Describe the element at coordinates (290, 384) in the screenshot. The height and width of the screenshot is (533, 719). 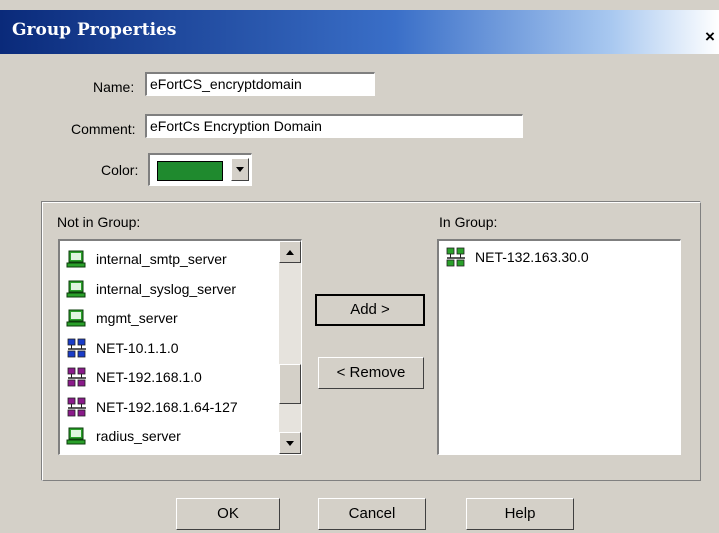
I see `scroll-thumb` at that location.